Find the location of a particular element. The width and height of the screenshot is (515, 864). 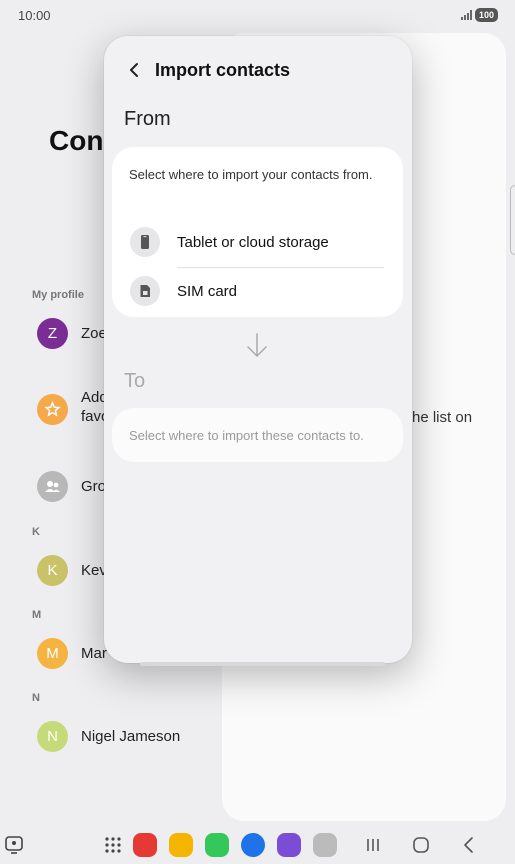

contact-name: Kev is located at coordinates (94, 570).